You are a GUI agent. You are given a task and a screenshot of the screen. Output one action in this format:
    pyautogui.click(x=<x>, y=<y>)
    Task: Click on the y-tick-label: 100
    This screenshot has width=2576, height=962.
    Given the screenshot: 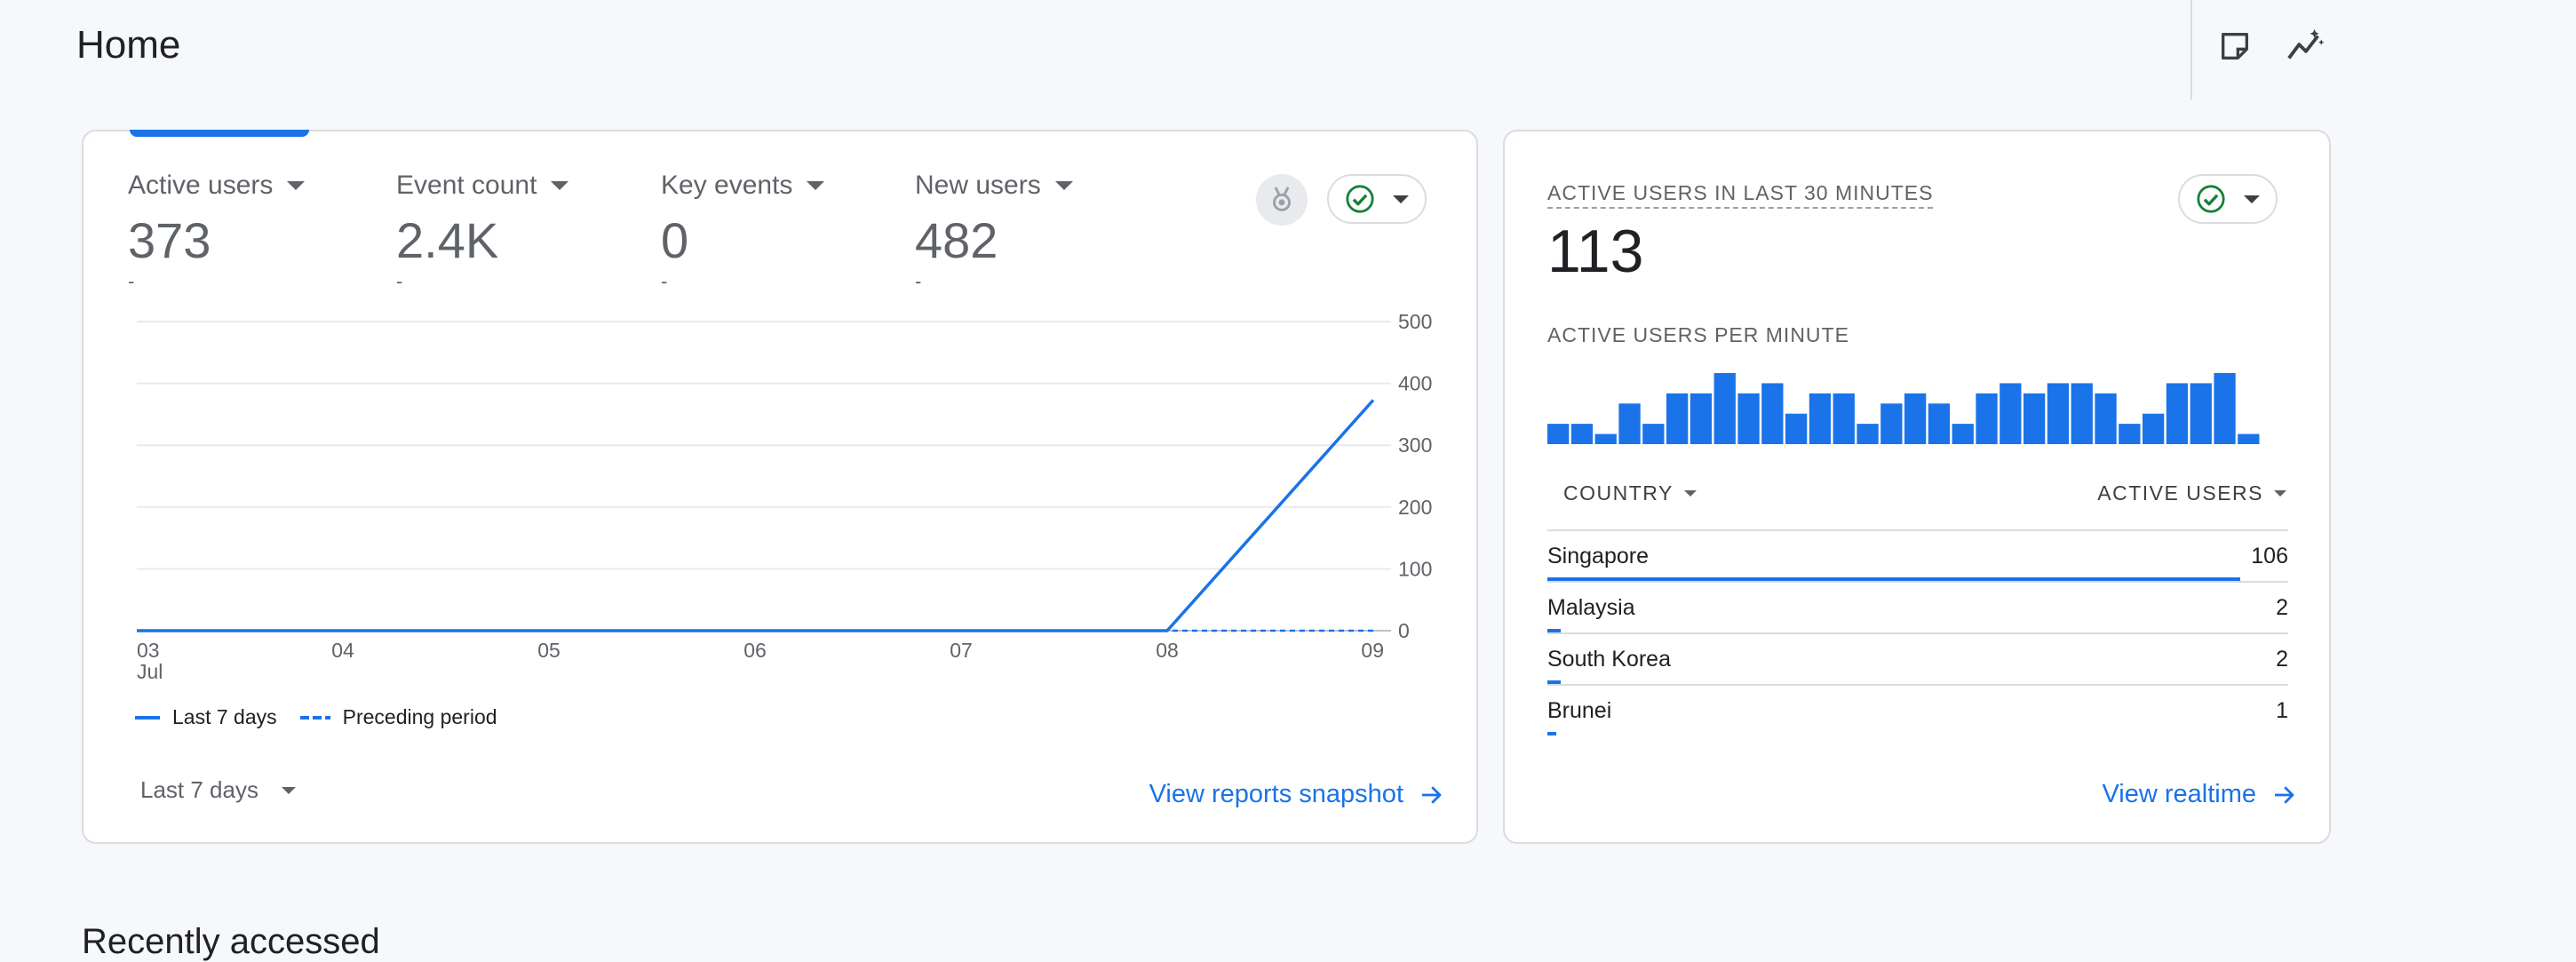 What is the action you would take?
    pyautogui.click(x=1415, y=568)
    